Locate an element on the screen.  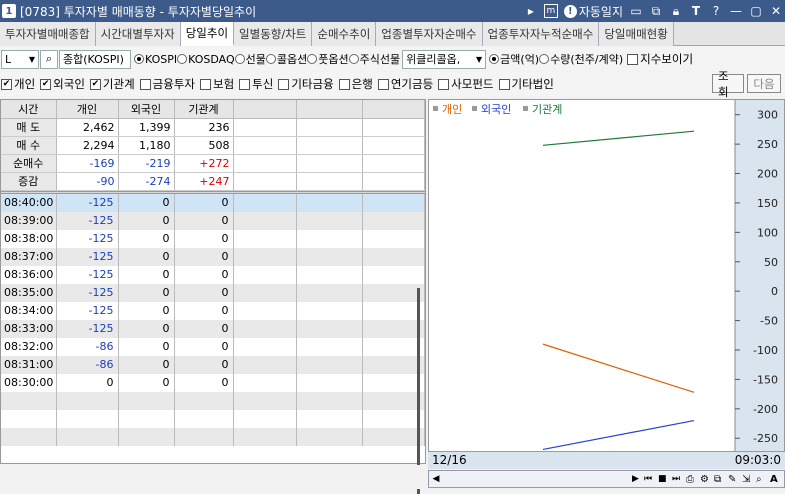
auto-journal-button: ! 자동일지 is located at coordinates (593, 11).